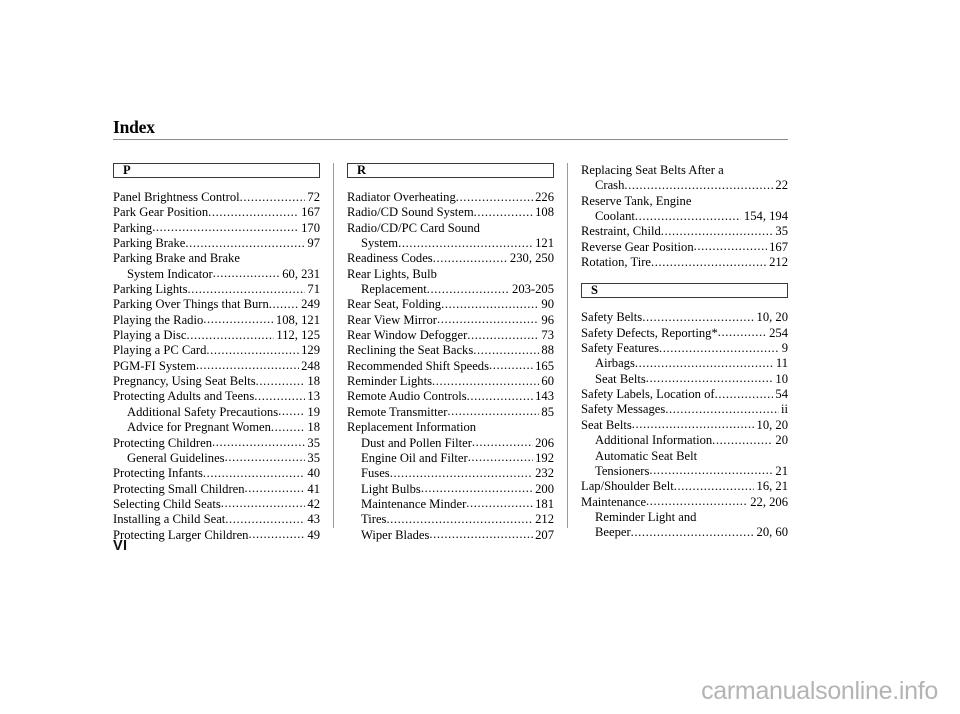 This screenshot has height=714, width=960. Describe the element at coordinates (684, 532) in the screenshot. I see `index-entry: Beeper 20, 60` at that location.